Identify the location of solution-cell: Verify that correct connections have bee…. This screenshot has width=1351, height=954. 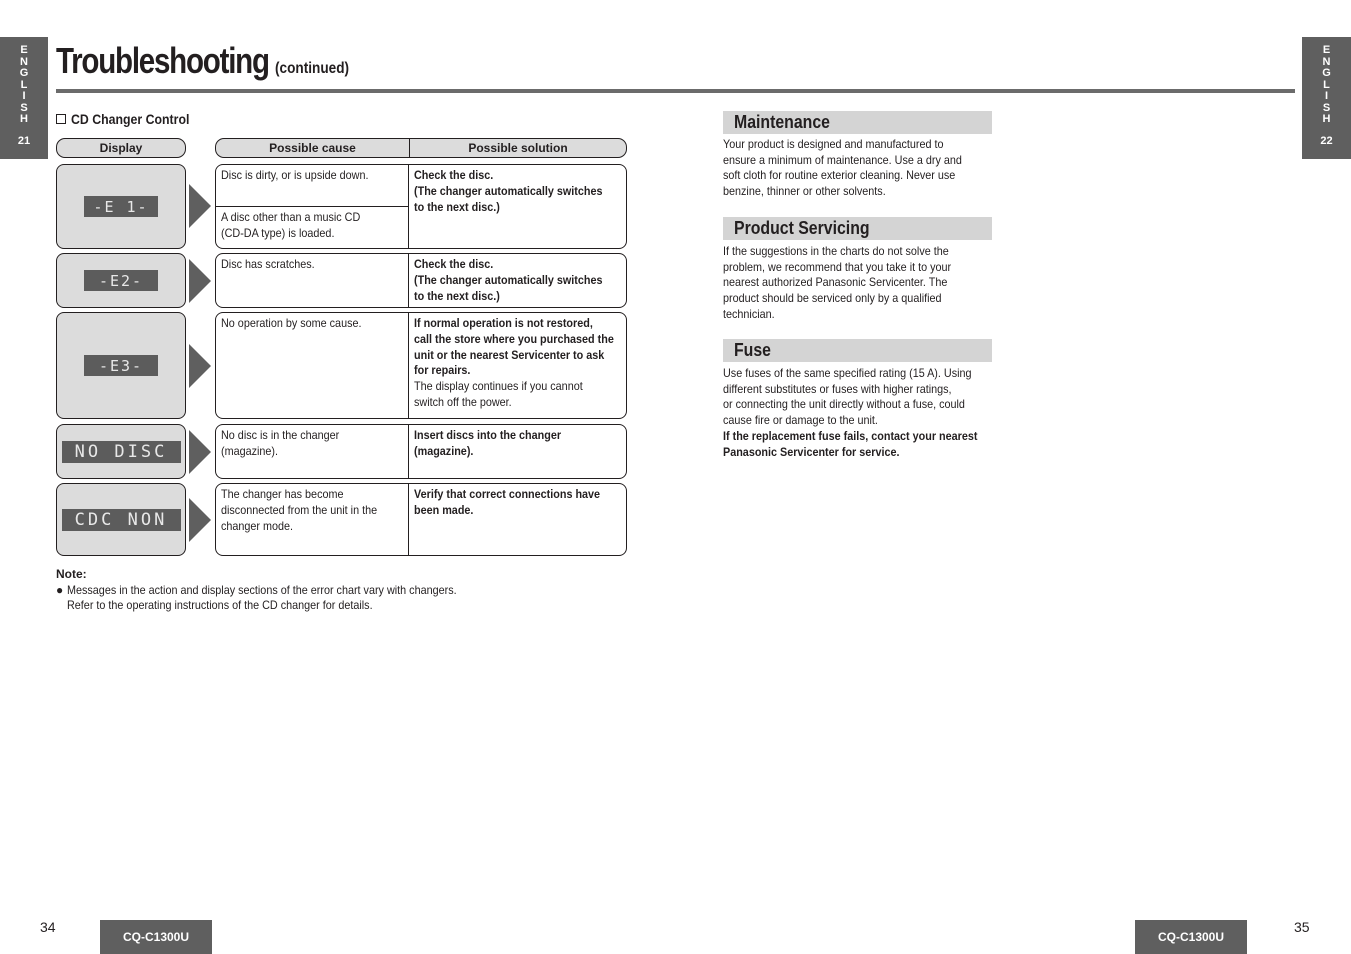
(517, 519).